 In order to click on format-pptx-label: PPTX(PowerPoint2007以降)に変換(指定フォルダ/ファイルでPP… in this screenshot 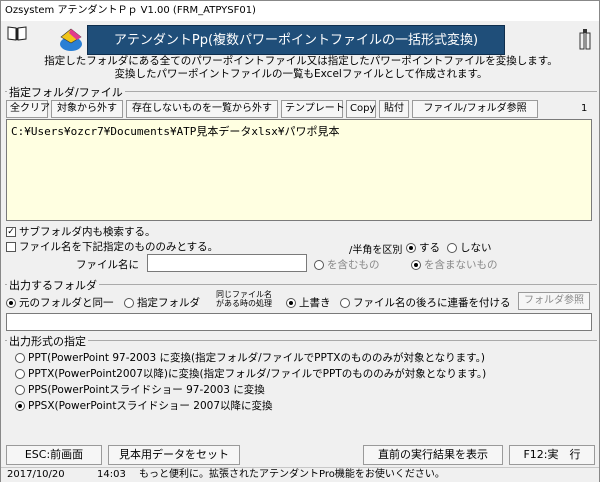, I will do `click(257, 374)`.